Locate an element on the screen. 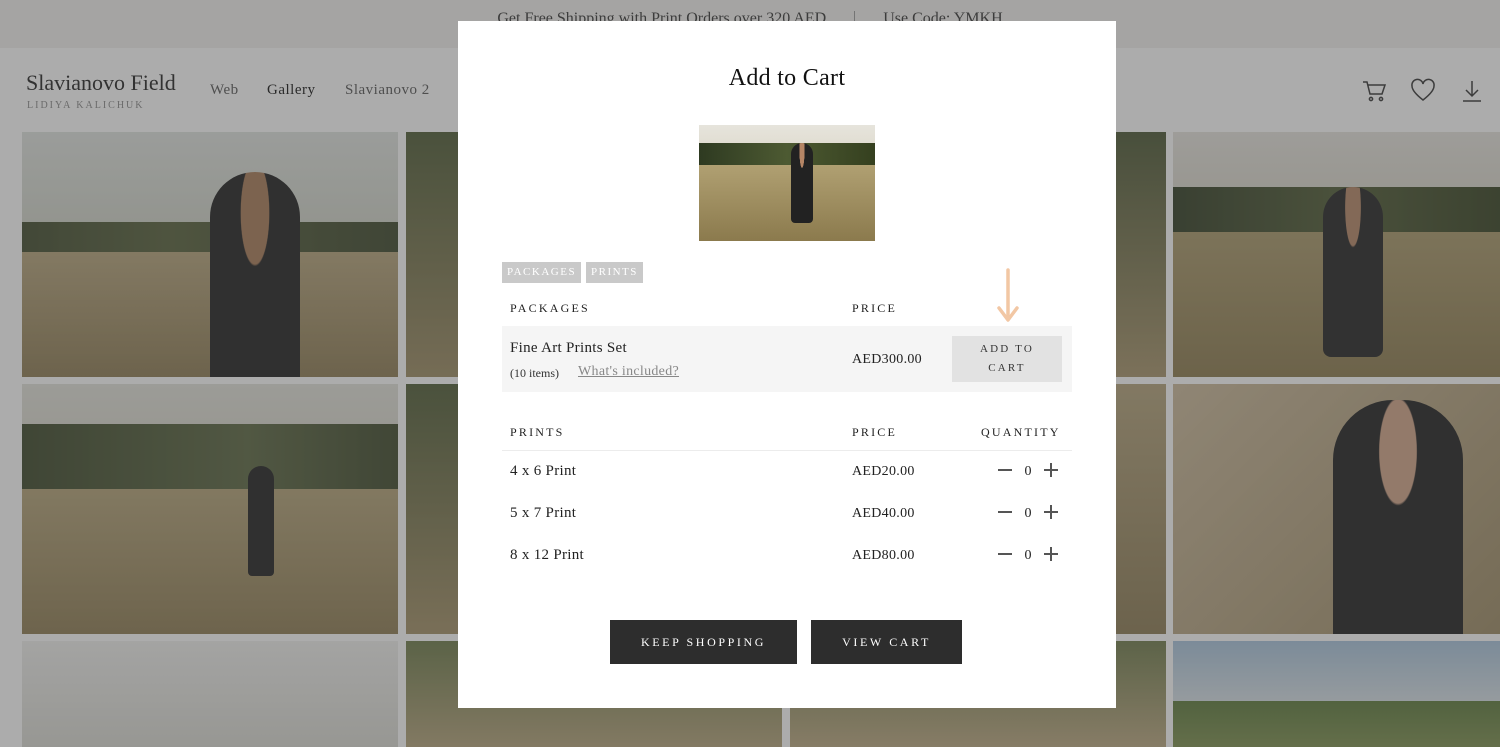 This screenshot has height=747, width=1500. increment-quantity-5x7-button is located at coordinates (1051, 512).